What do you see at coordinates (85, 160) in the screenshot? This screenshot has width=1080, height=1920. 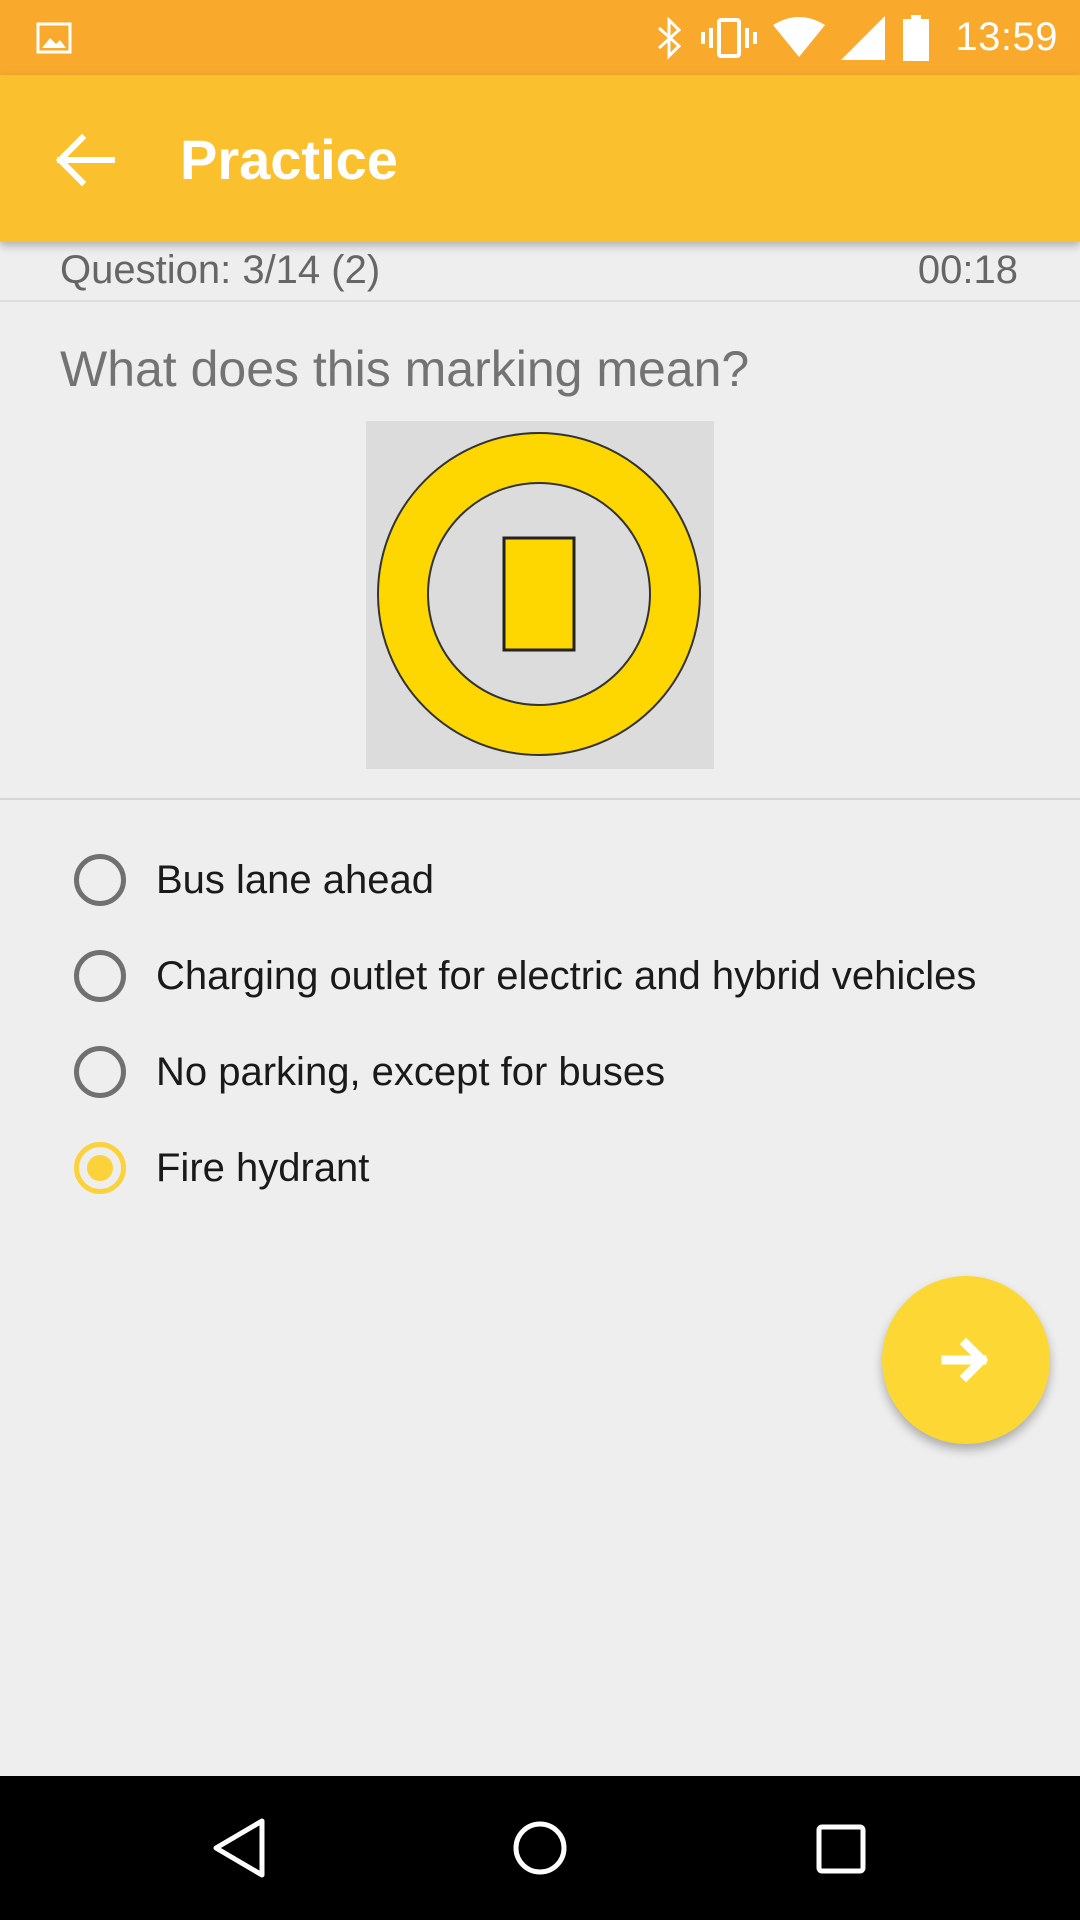 I see `arrow-back-icon` at bounding box center [85, 160].